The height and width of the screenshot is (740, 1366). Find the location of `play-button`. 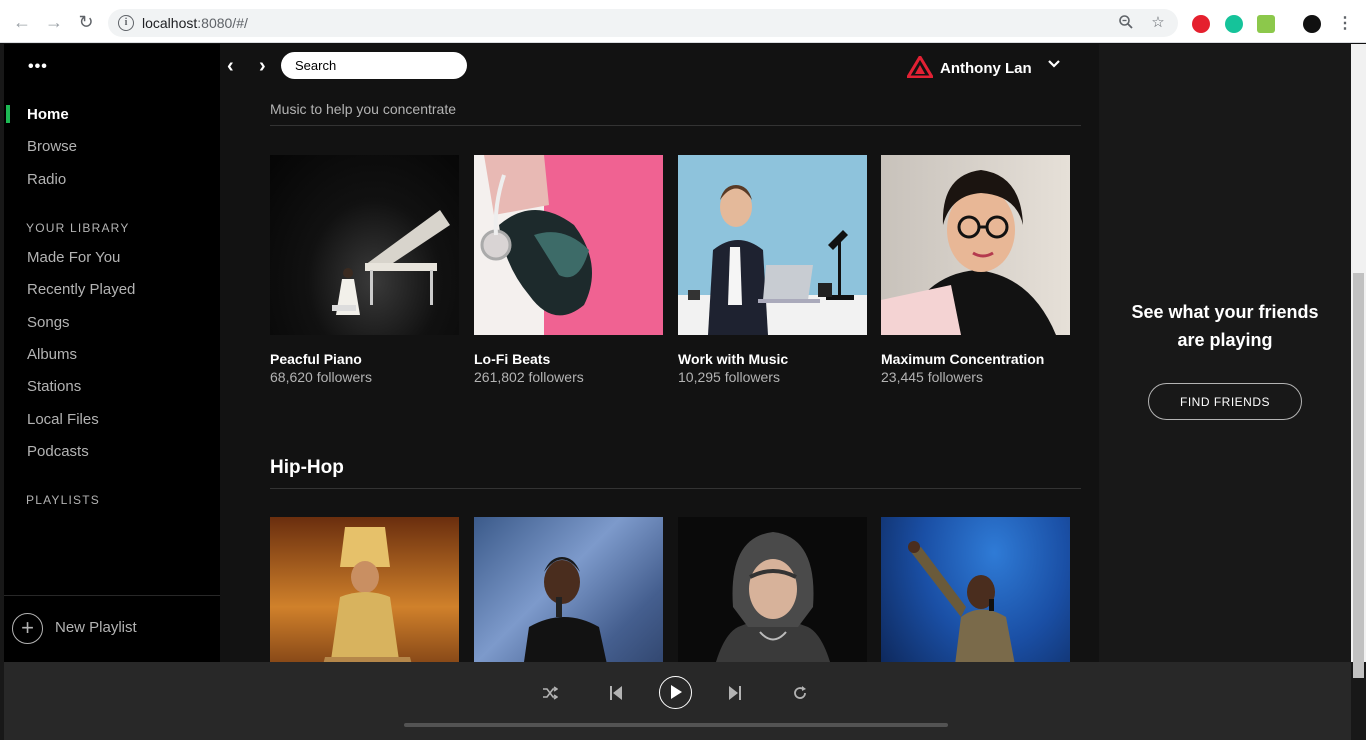

play-button is located at coordinates (675, 692).